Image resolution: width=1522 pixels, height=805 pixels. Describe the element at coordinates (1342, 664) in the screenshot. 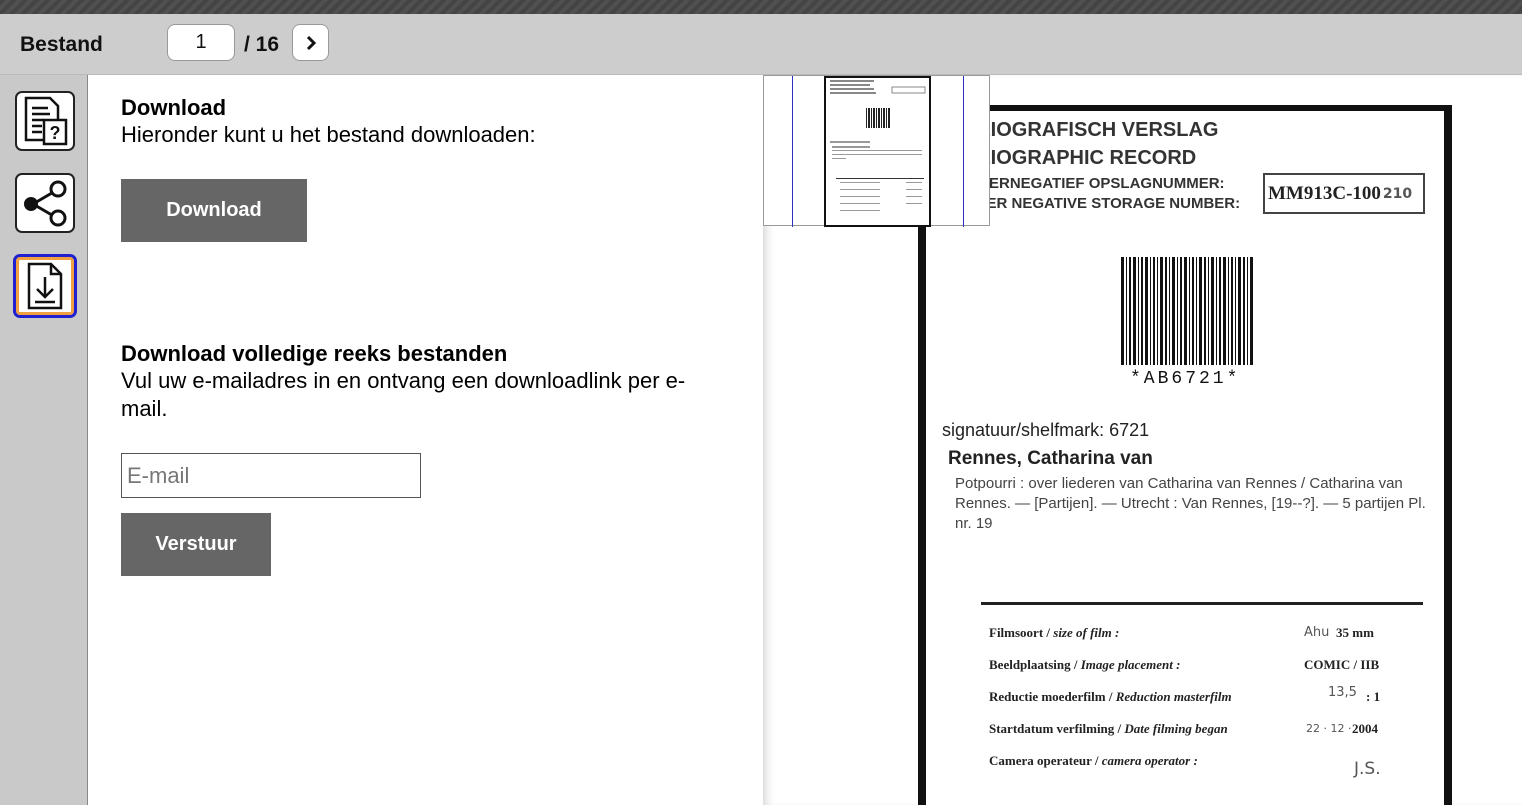

I see `film-row-value: COMIC / IIB` at that location.